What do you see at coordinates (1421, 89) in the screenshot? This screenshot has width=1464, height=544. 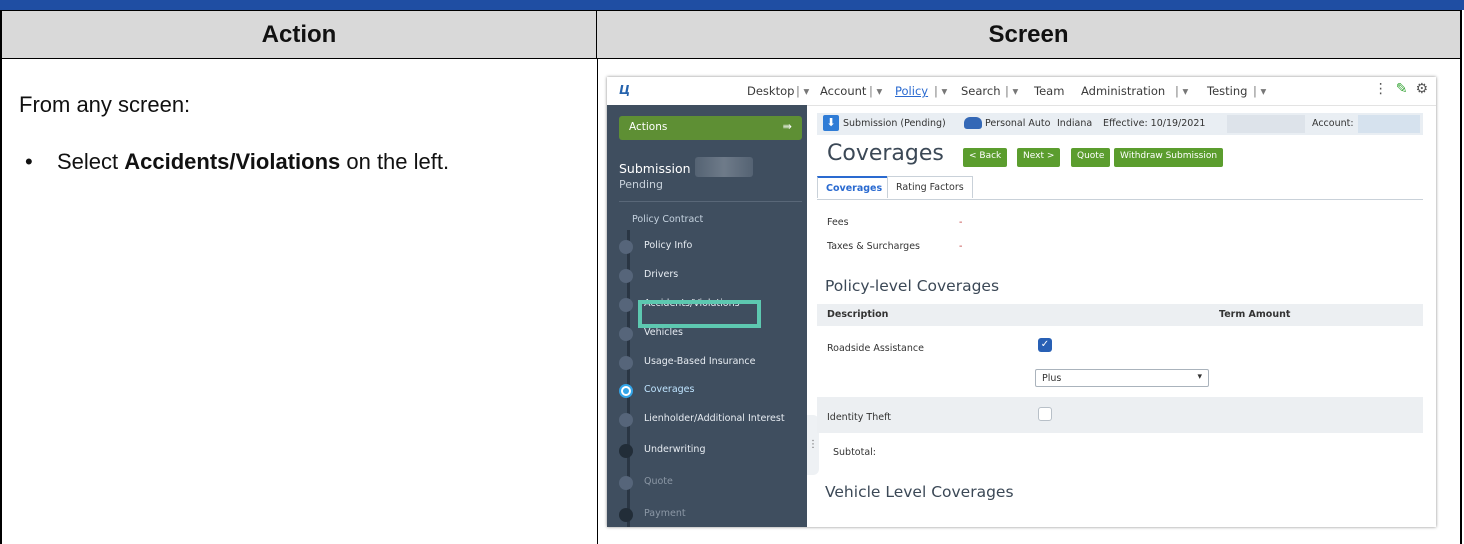 I see `gear-icon: ⚙` at bounding box center [1421, 89].